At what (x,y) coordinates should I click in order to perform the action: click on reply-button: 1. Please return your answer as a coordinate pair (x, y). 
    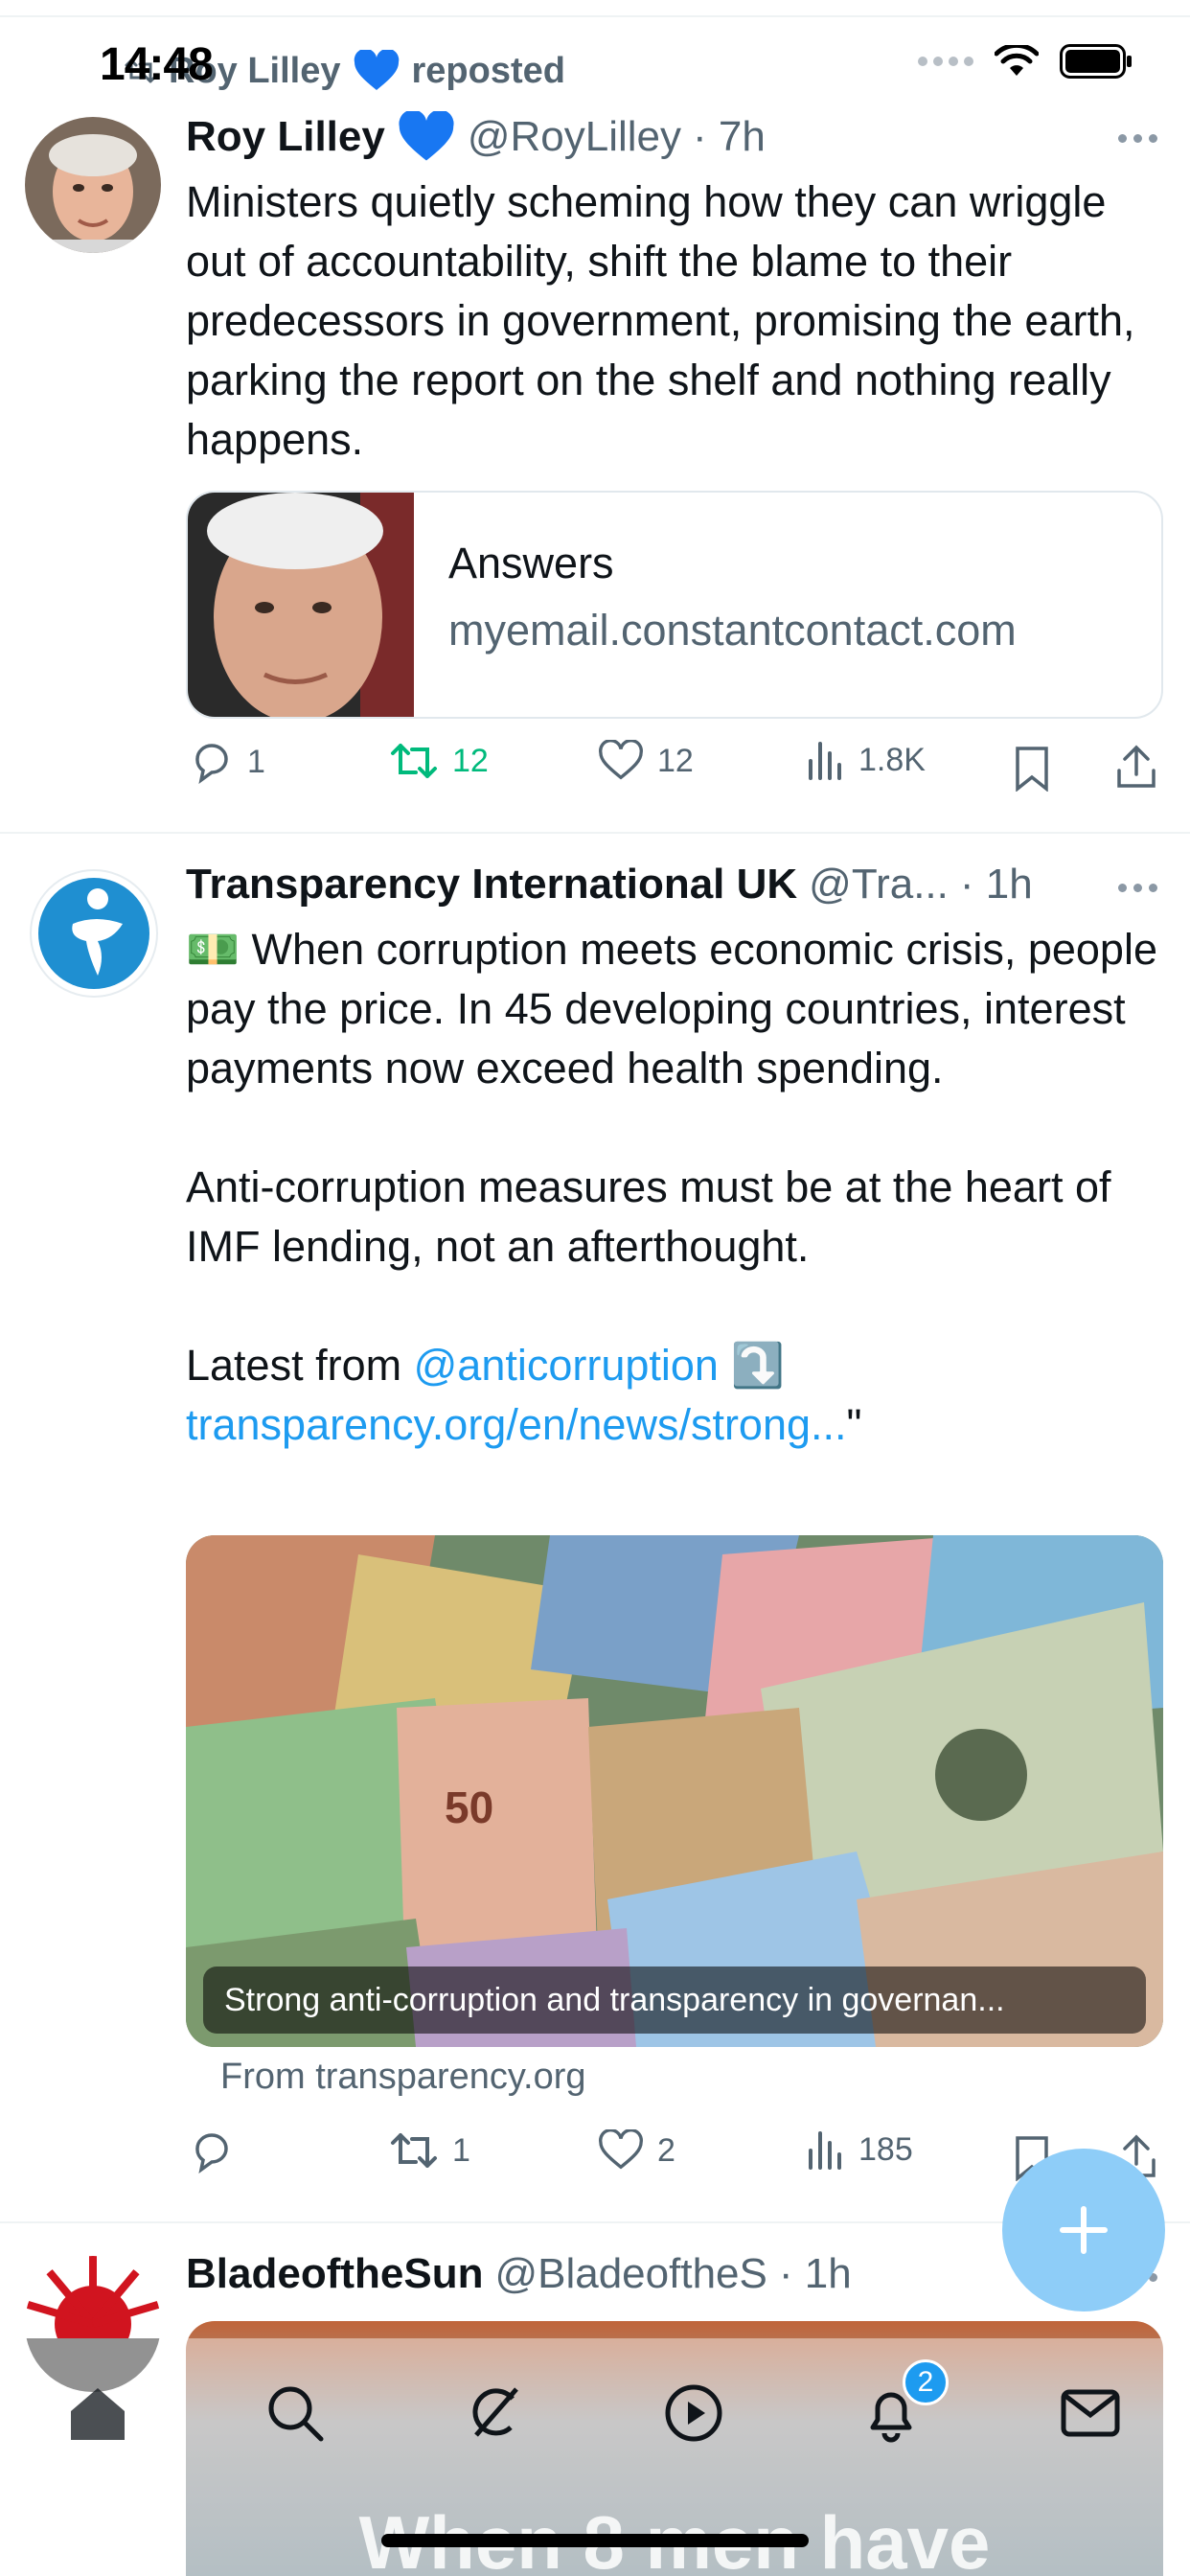
    Looking at the image, I should click on (228, 762).